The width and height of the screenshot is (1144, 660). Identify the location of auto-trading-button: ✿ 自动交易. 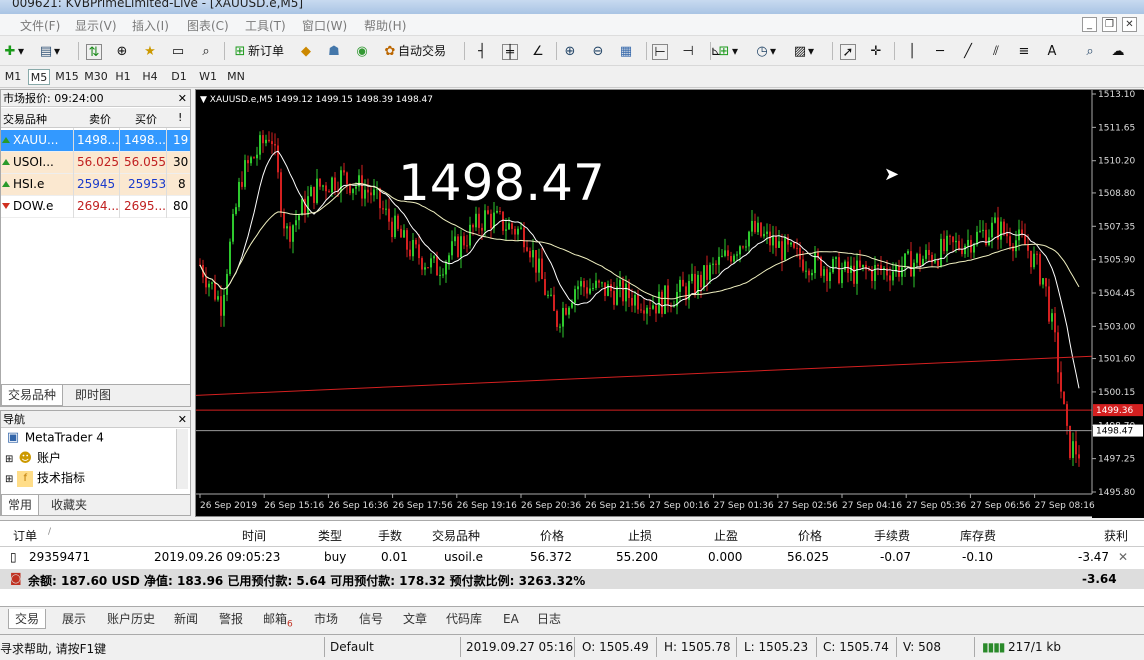
(414, 51).